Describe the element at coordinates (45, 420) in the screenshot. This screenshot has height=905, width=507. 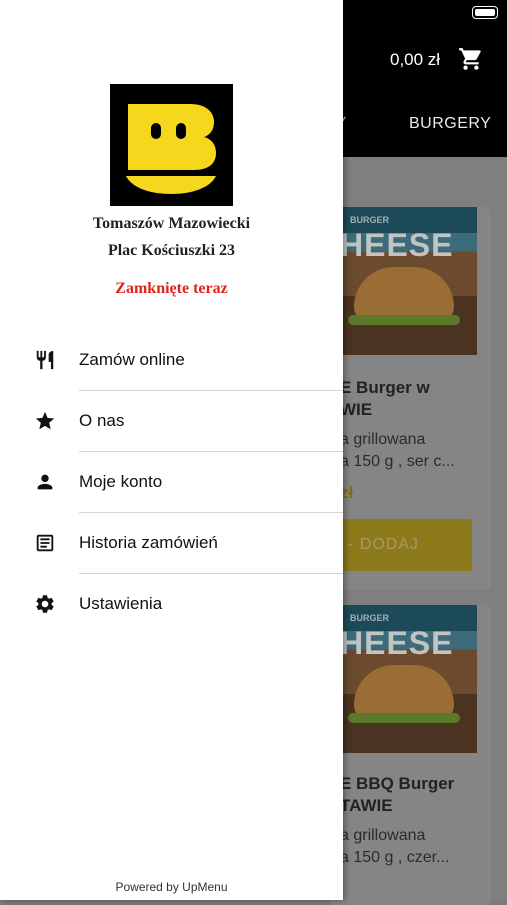
I see `star-icon` at that location.